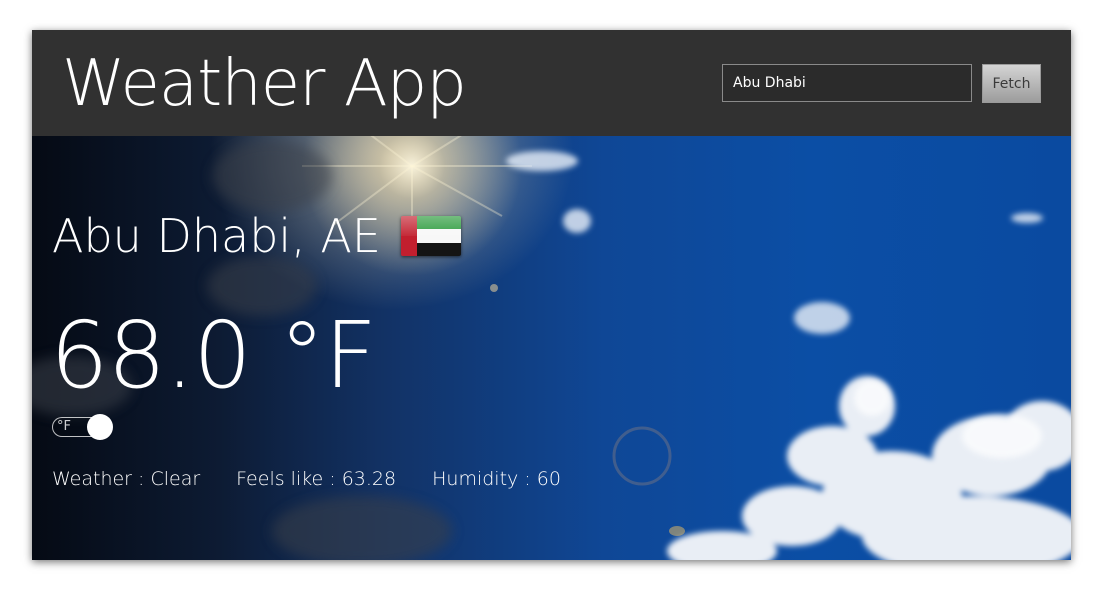 This screenshot has width=1101, height=592. What do you see at coordinates (82, 427) in the screenshot?
I see `unit-toggle: °F` at bounding box center [82, 427].